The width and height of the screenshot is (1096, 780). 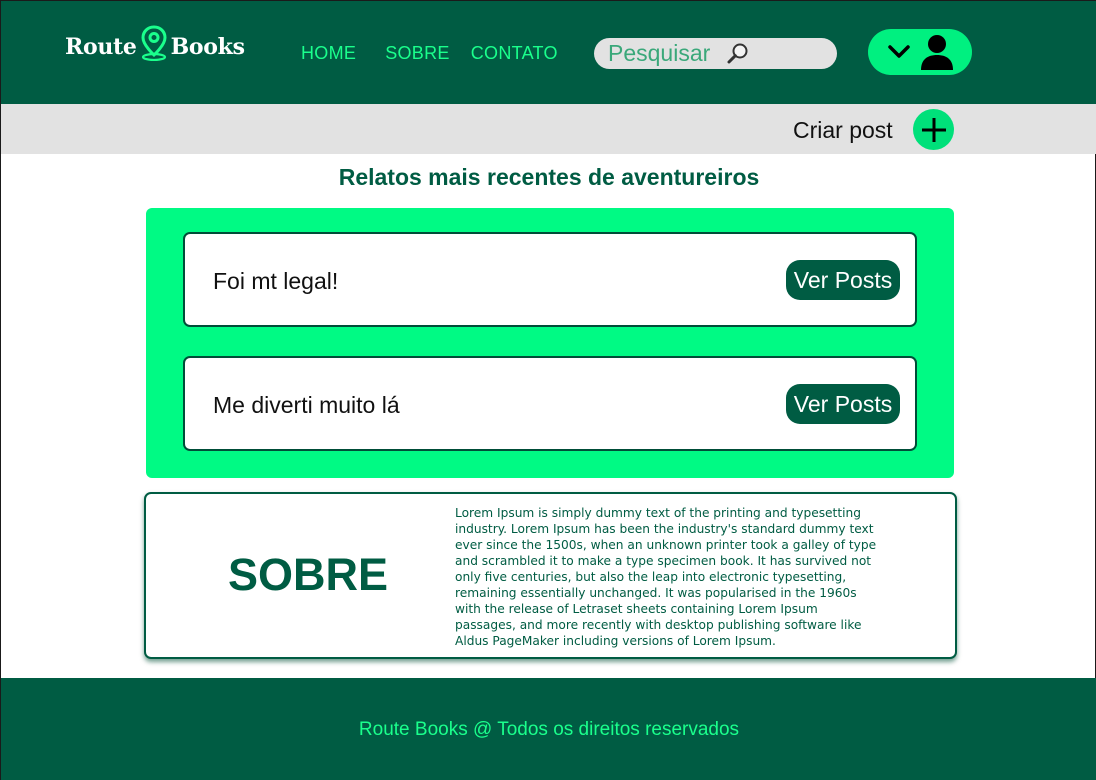 I want to click on nav-link-sobre: SOBRE, so click(x=417, y=53).